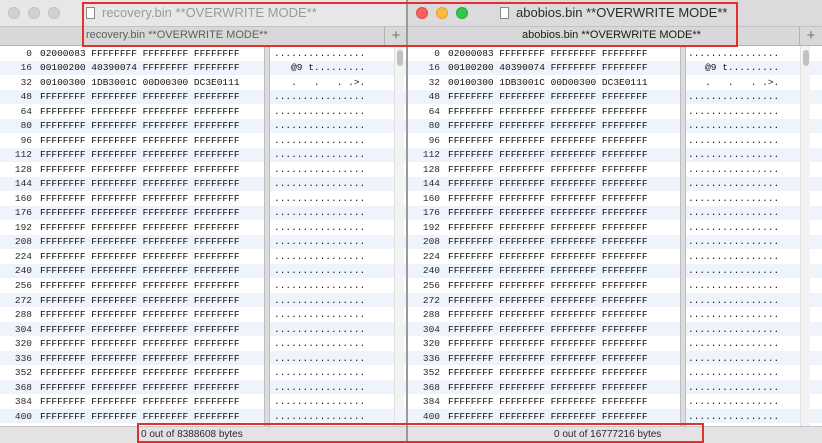  What do you see at coordinates (810, 36) in the screenshot?
I see `right-new-tab-button: +` at bounding box center [810, 36].